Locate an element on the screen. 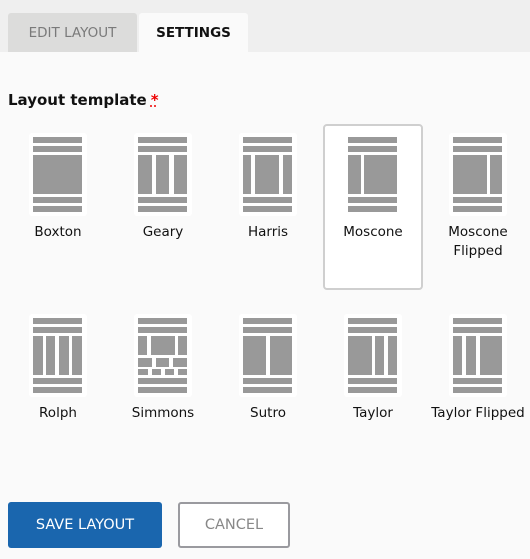  layout-geary-icon is located at coordinates (163, 174).